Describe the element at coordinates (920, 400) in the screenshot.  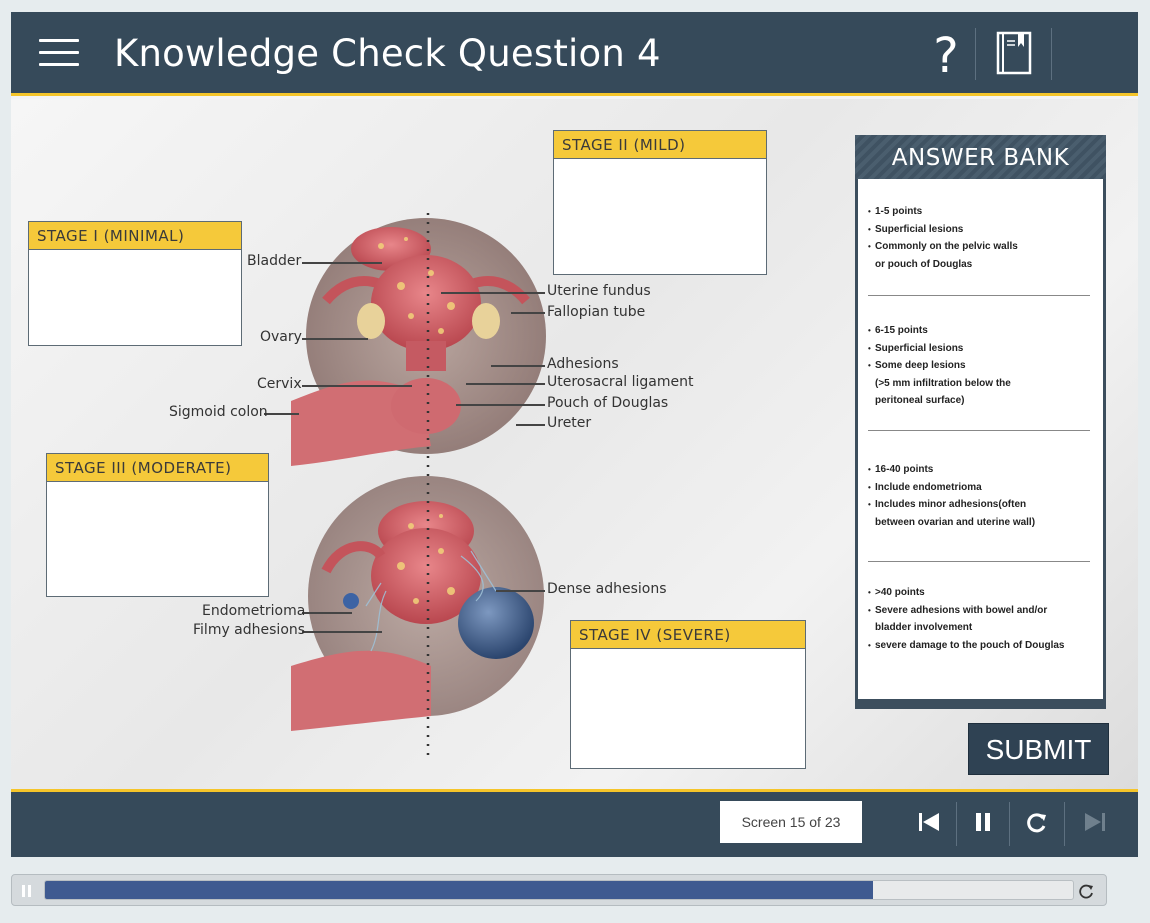
I see `answer-item: peritoneal surface)` at that location.